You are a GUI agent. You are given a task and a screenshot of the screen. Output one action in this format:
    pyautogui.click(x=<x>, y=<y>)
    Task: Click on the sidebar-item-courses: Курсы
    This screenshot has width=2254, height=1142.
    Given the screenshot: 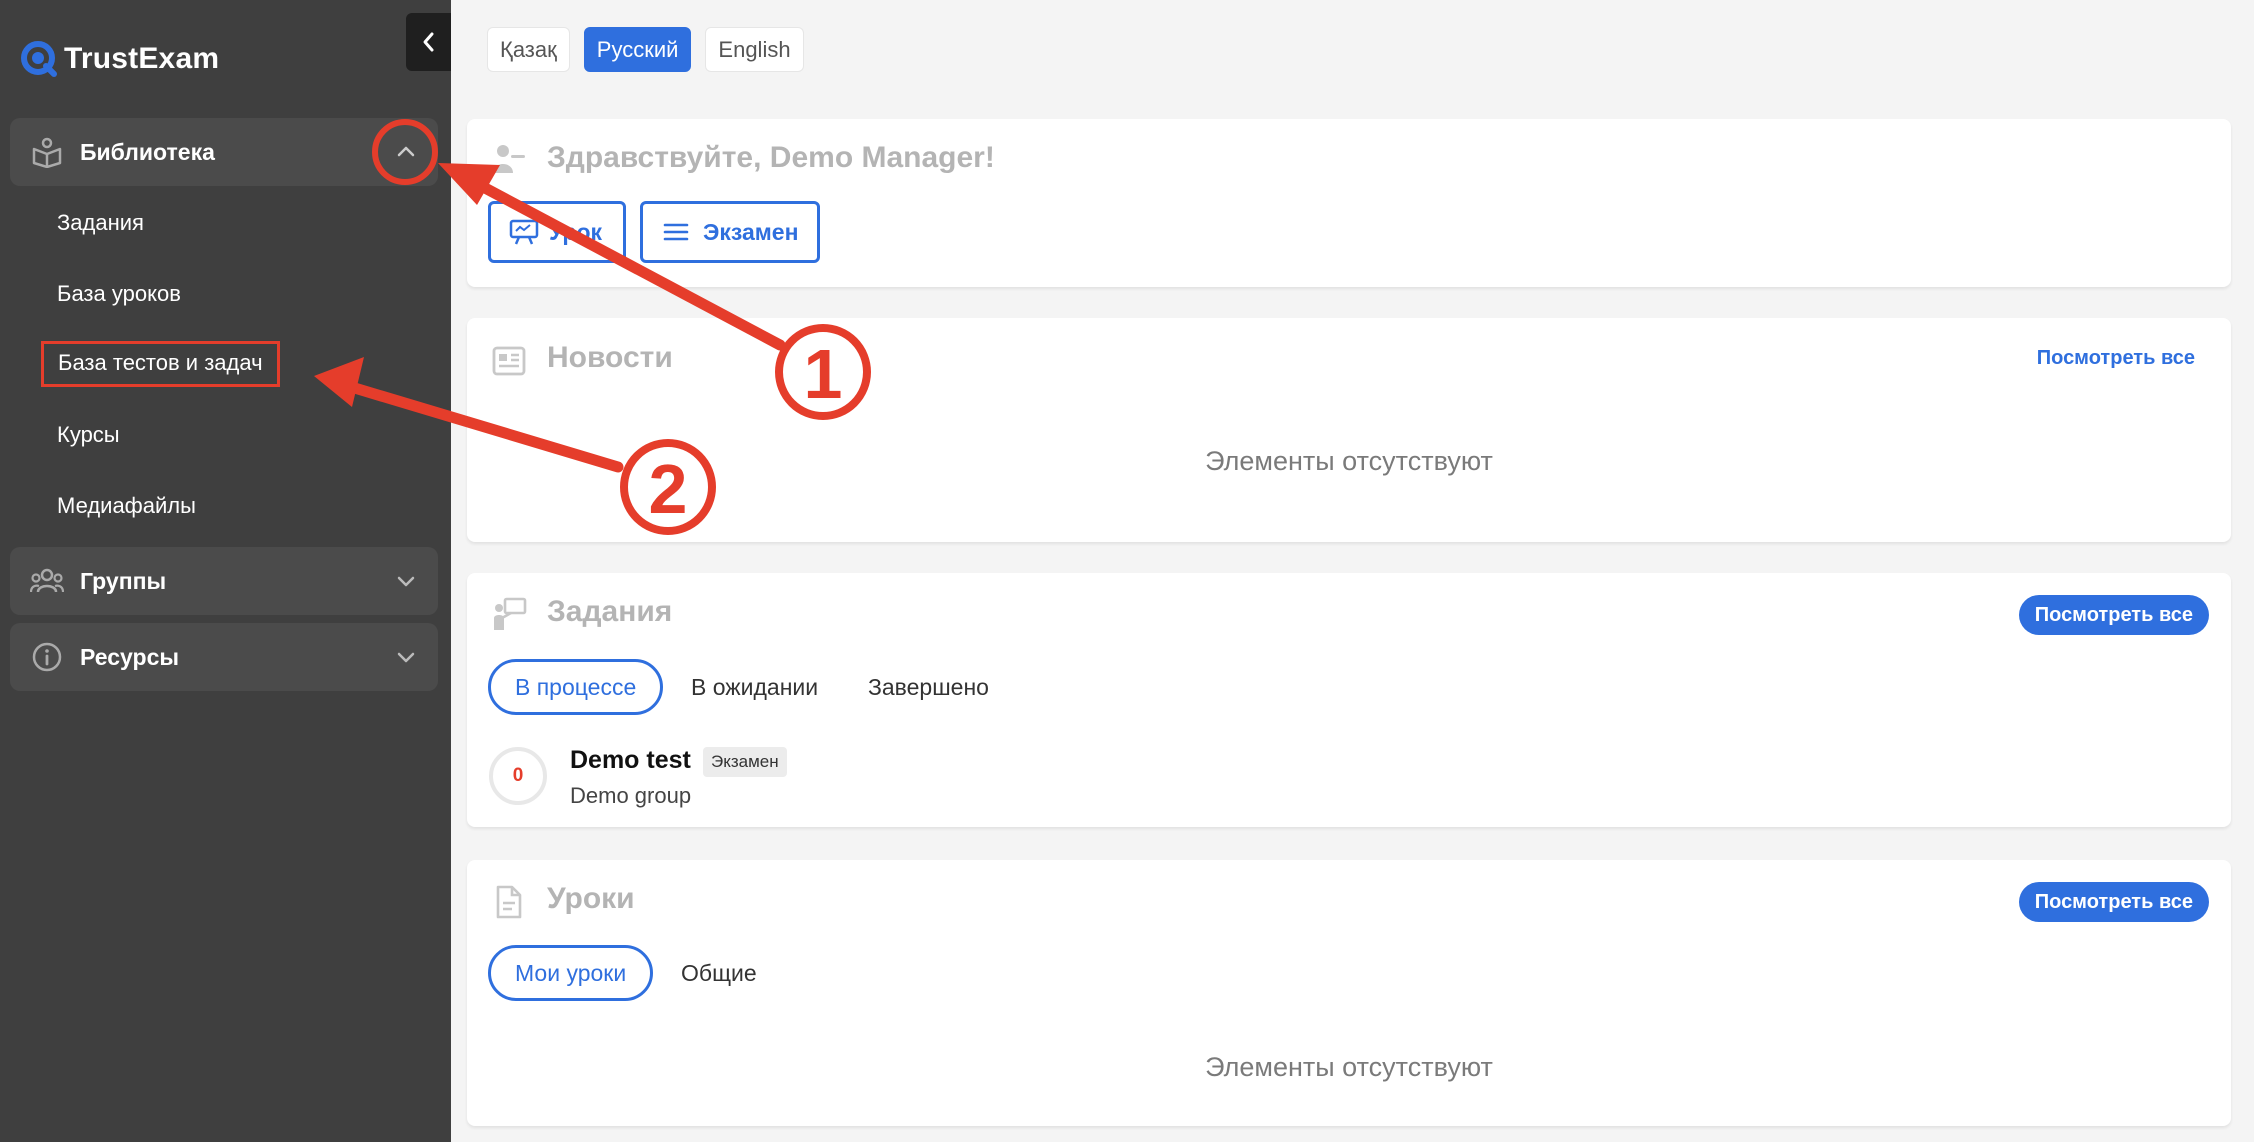 What is the action you would take?
    pyautogui.click(x=88, y=435)
    